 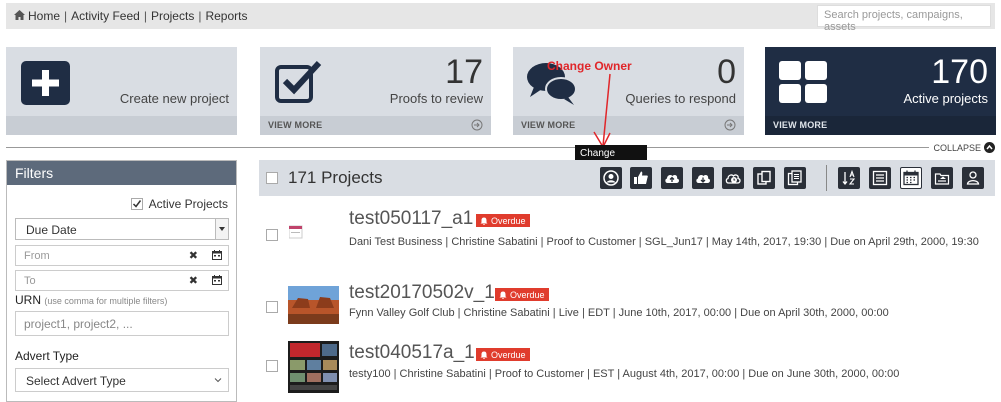 I want to click on annotation-arrow, so click(x=602, y=111).